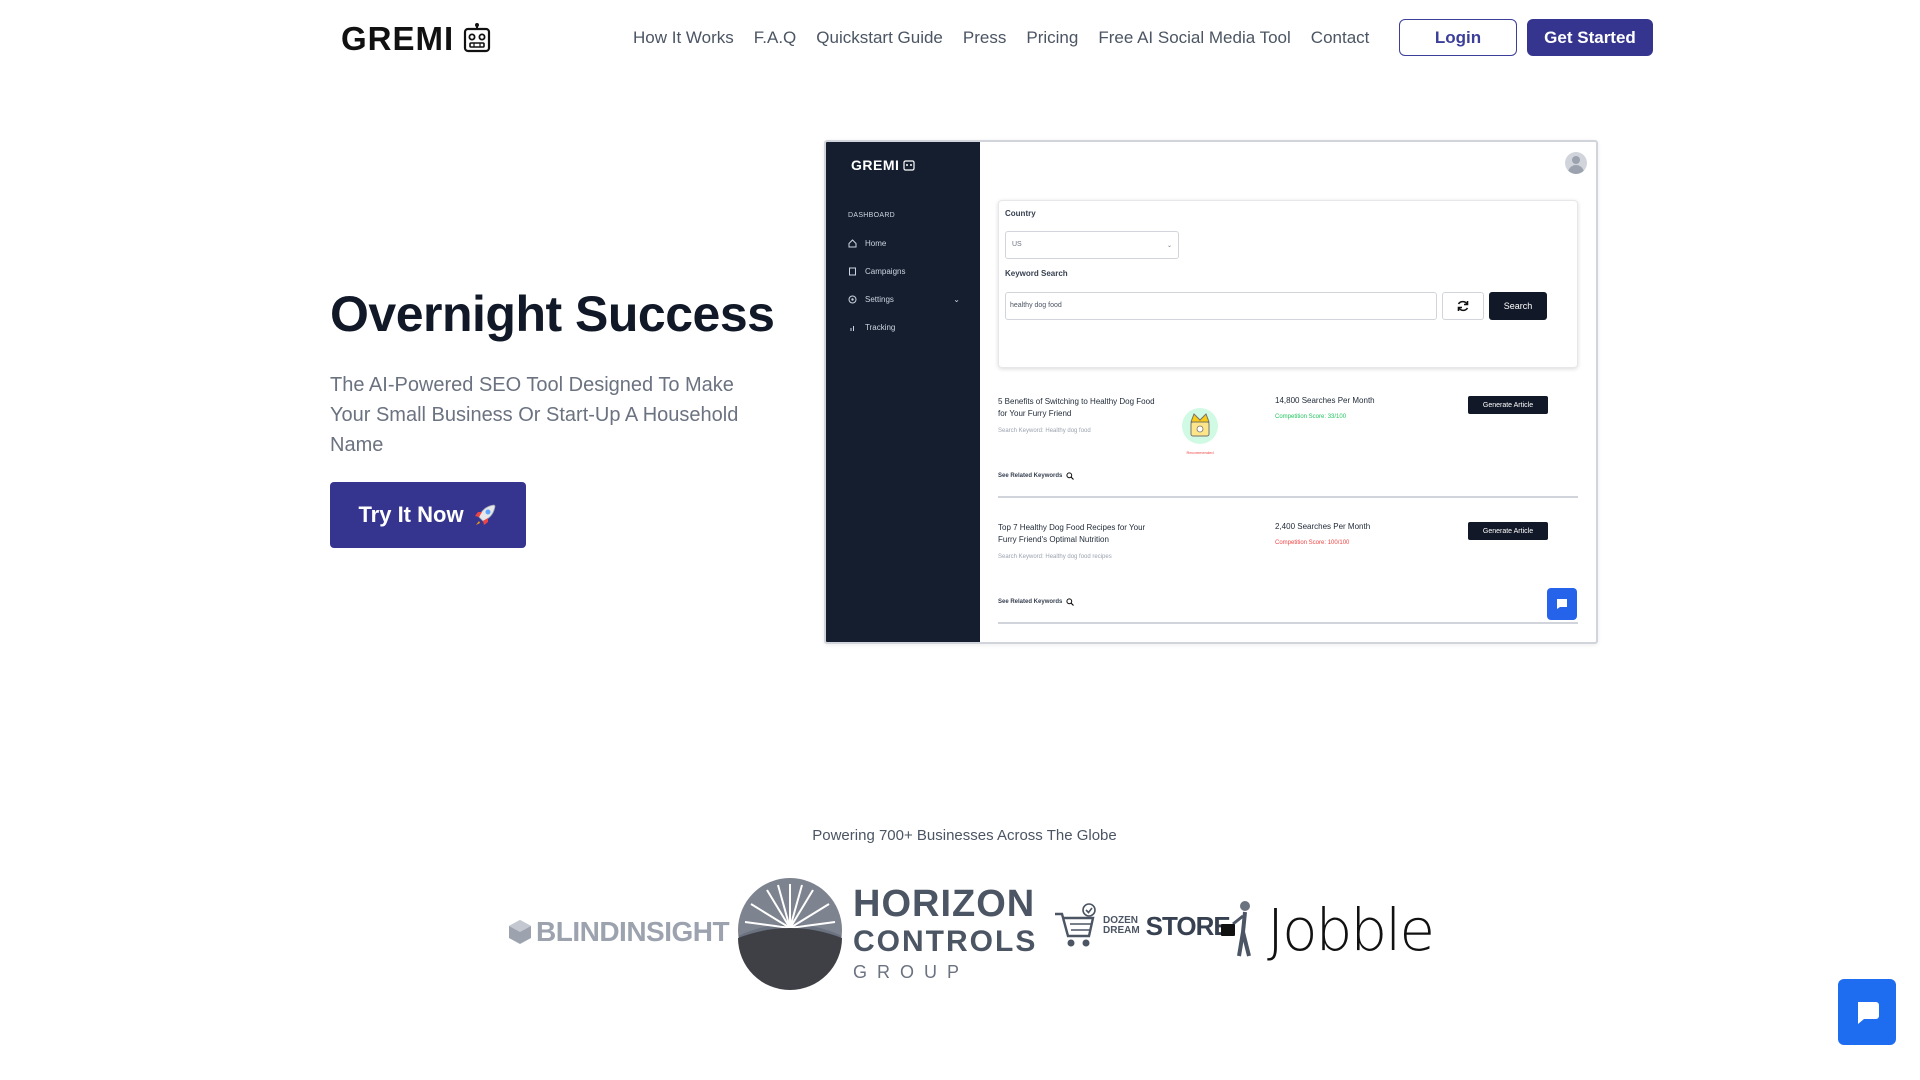 This screenshot has height=1080, width=1920. What do you see at coordinates (1142, 926) in the screenshot?
I see `dozen-dream-store-logo: DOZEN DREAM STORE` at bounding box center [1142, 926].